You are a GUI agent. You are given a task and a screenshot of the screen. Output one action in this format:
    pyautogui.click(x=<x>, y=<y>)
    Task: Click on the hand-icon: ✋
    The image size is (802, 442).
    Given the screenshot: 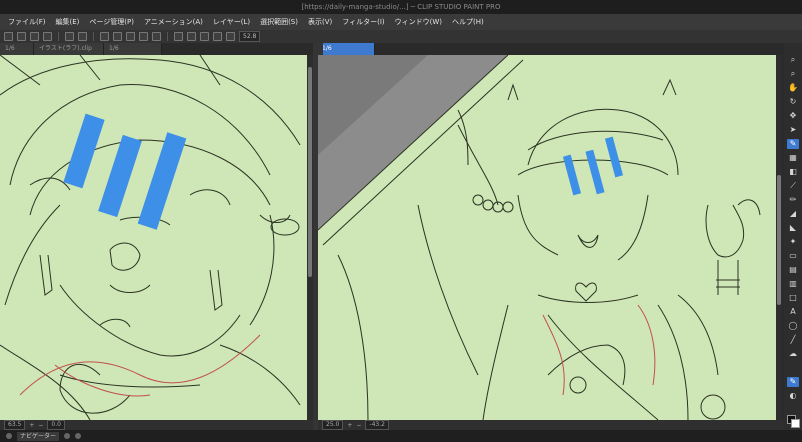 What is the action you would take?
    pyautogui.click(x=793, y=88)
    